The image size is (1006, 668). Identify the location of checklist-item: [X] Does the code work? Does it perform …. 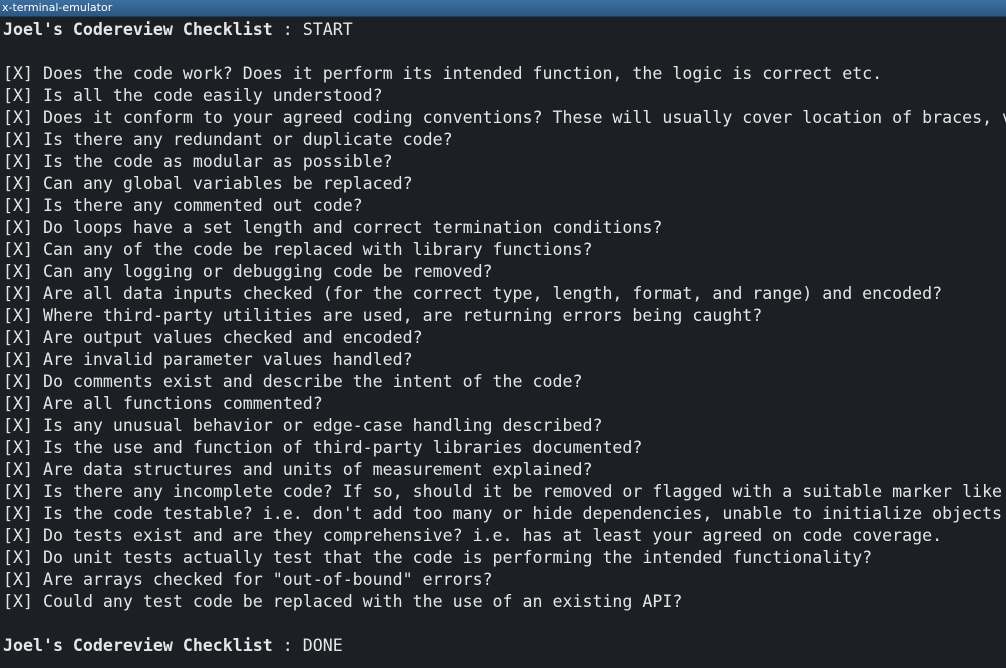
(504, 74).